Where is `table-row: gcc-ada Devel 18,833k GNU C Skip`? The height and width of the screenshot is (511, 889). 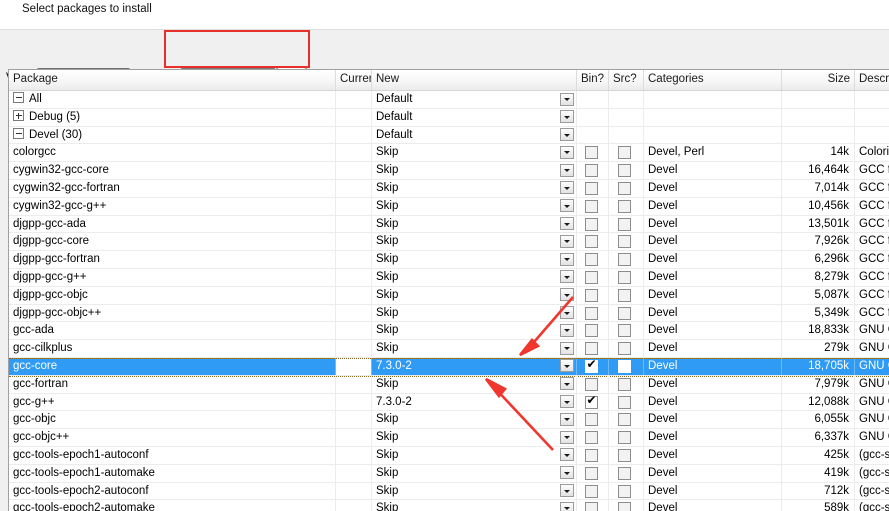 table-row: gcc-ada Devel 18,833k GNU C Skip is located at coordinates (449, 331).